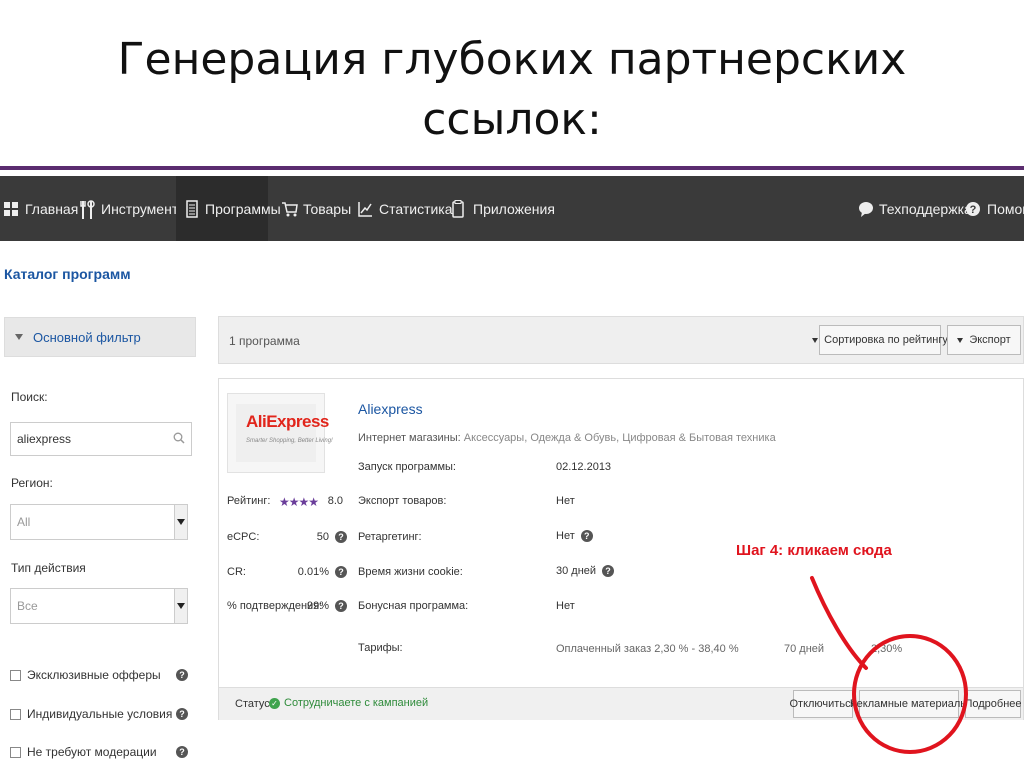 Image resolution: width=1024 pixels, height=767 pixels. What do you see at coordinates (390, 537) in the screenshot?
I see `detail-label: Ретаргетинг:` at bounding box center [390, 537].